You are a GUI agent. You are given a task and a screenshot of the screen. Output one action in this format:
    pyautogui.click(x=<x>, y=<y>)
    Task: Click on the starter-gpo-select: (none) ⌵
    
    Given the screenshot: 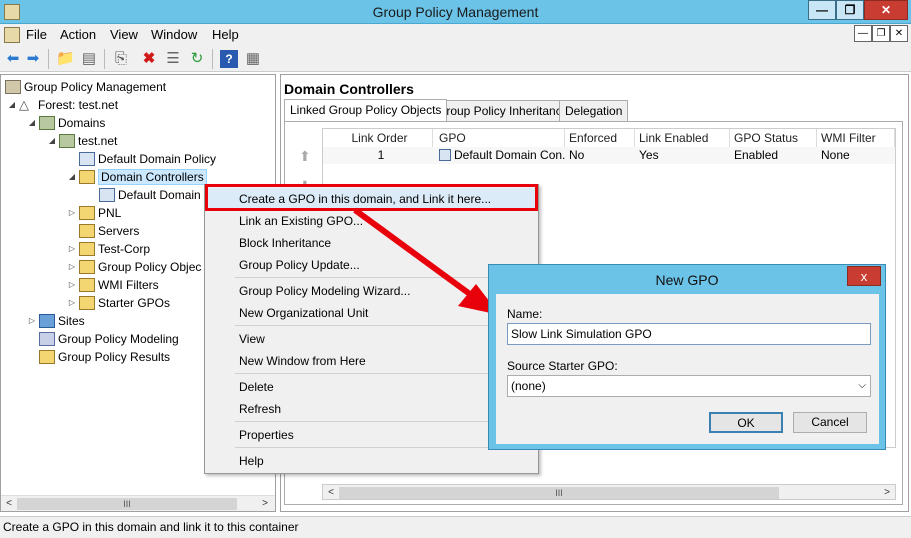 What is the action you would take?
    pyautogui.click(x=689, y=386)
    